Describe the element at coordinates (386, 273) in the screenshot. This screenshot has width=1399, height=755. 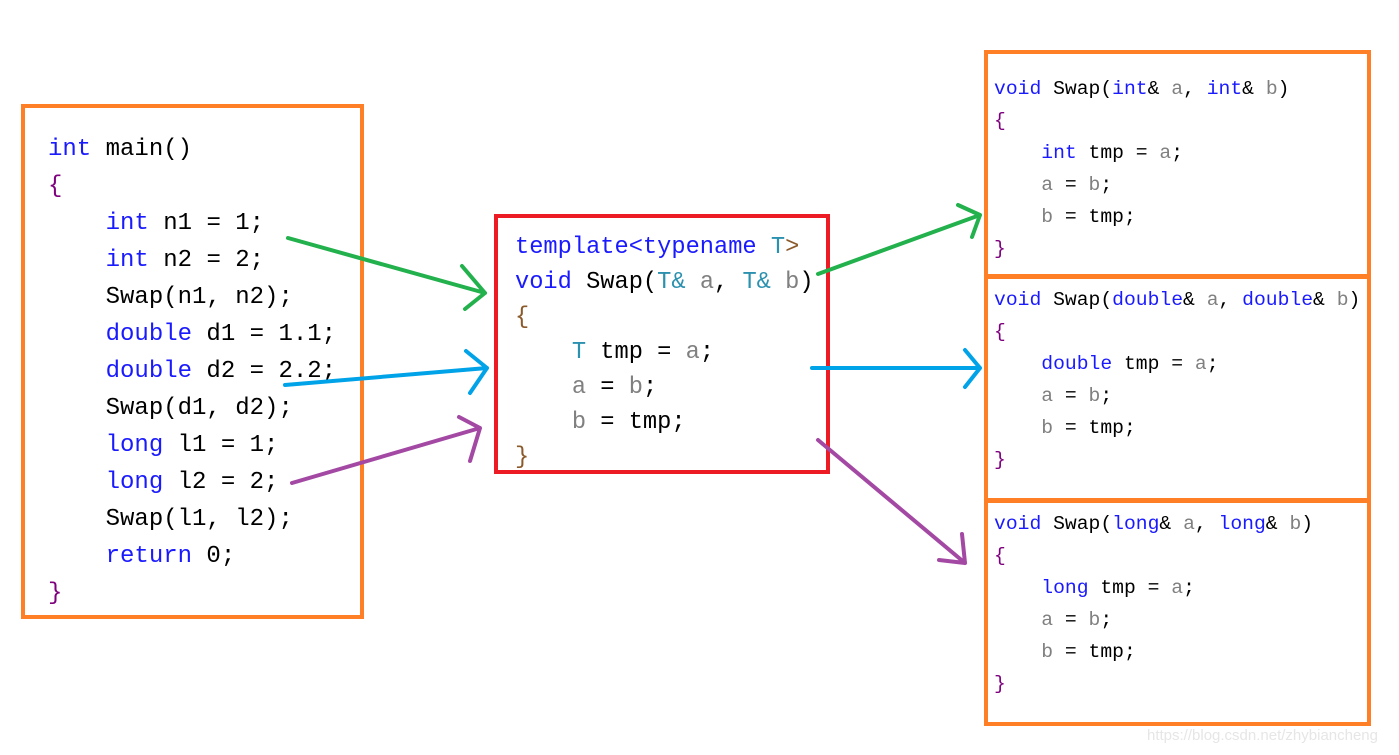
I see `arrow-green-main-function-to-template-swap` at that location.